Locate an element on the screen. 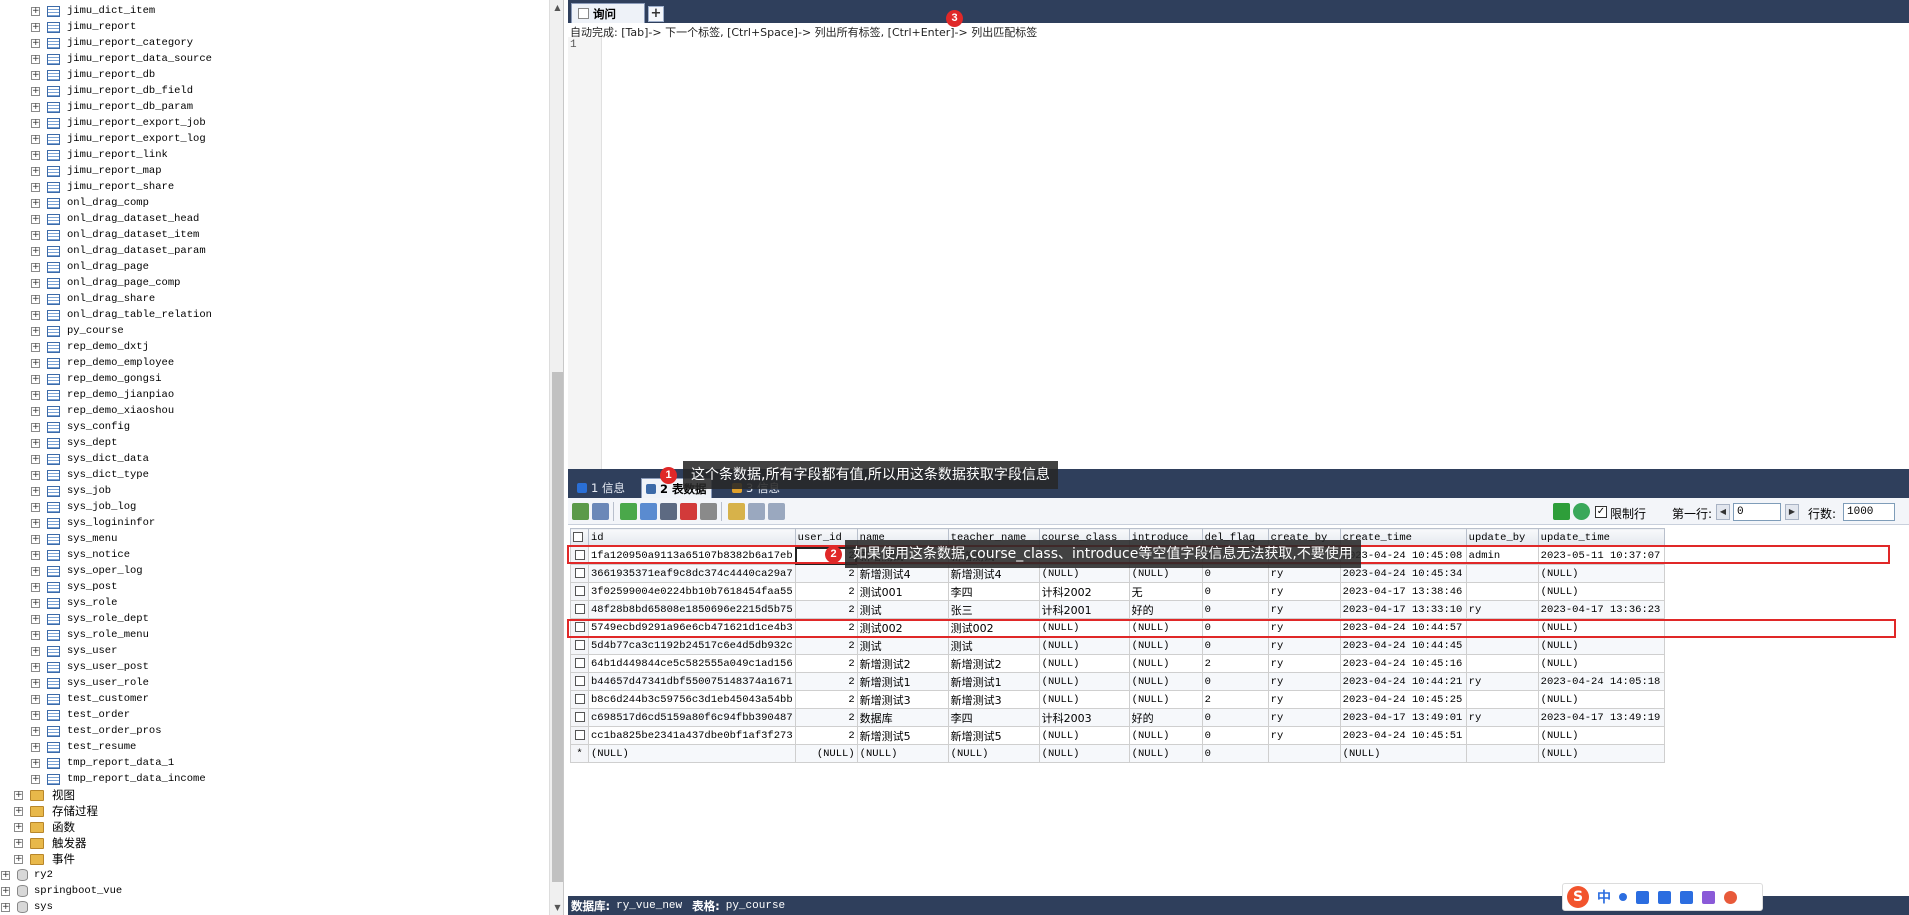  tree-scrollbar: ▲ ▼ is located at coordinates (556, 457).